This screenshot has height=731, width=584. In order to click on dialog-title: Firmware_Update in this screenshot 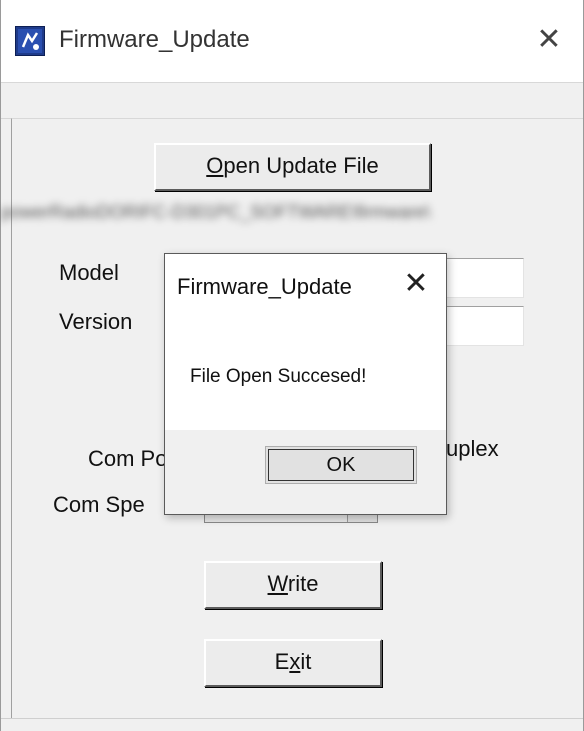, I will do `click(264, 286)`.